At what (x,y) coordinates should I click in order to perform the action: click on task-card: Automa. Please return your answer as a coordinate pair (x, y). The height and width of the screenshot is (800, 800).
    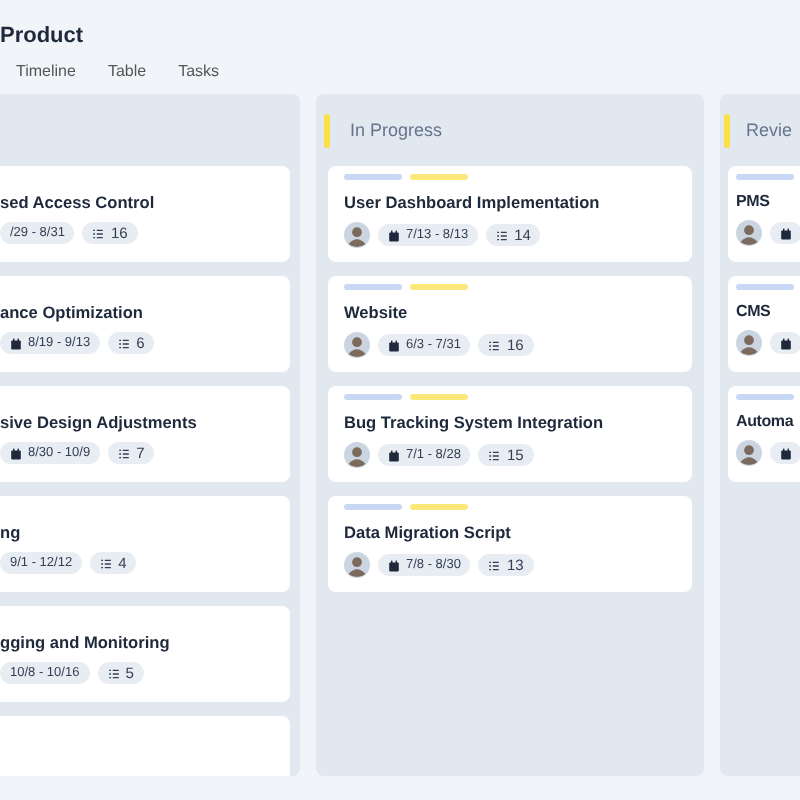
    Looking at the image, I should click on (764, 434).